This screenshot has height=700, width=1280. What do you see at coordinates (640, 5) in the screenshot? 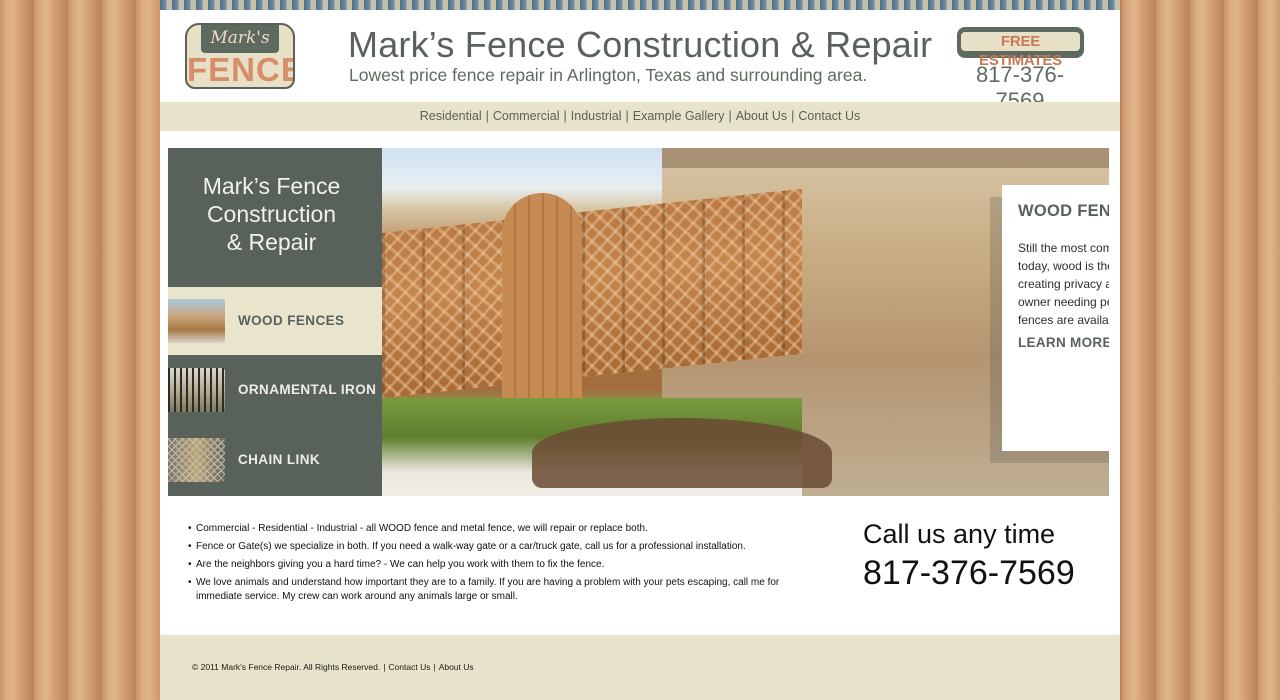
I see `top-border-decoration` at bounding box center [640, 5].